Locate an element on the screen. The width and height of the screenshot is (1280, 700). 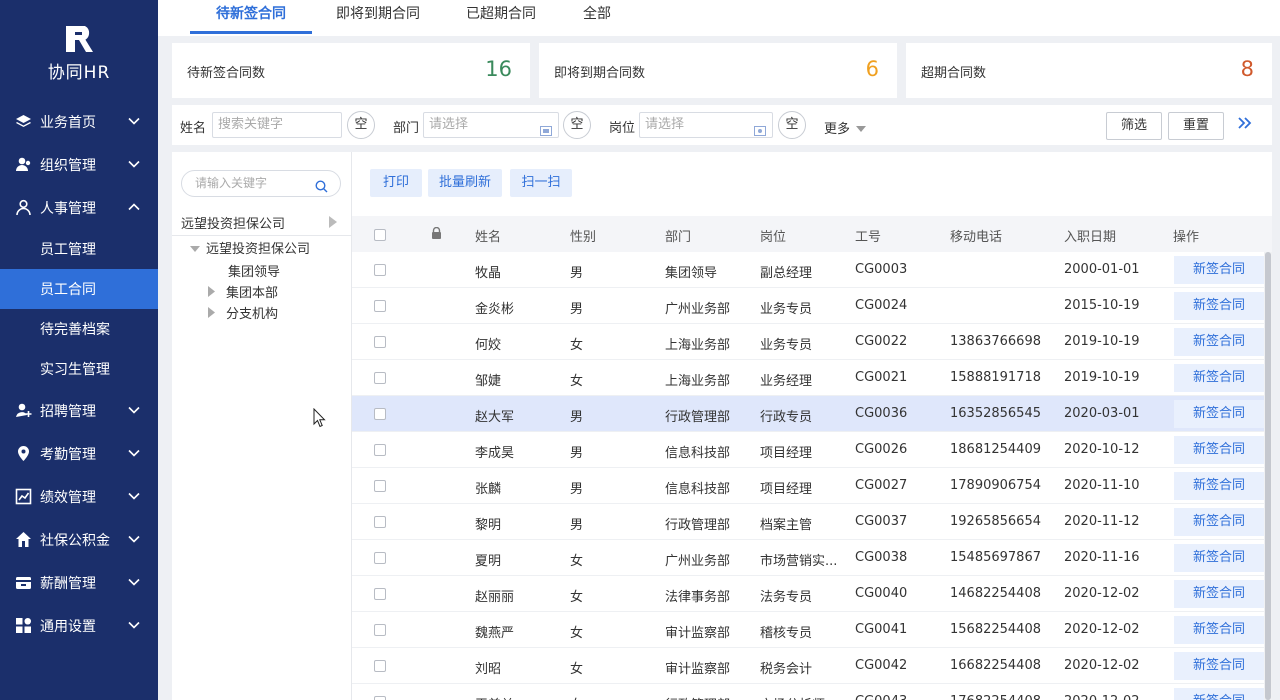
post-select: 请选择 is located at coordinates (706, 125).